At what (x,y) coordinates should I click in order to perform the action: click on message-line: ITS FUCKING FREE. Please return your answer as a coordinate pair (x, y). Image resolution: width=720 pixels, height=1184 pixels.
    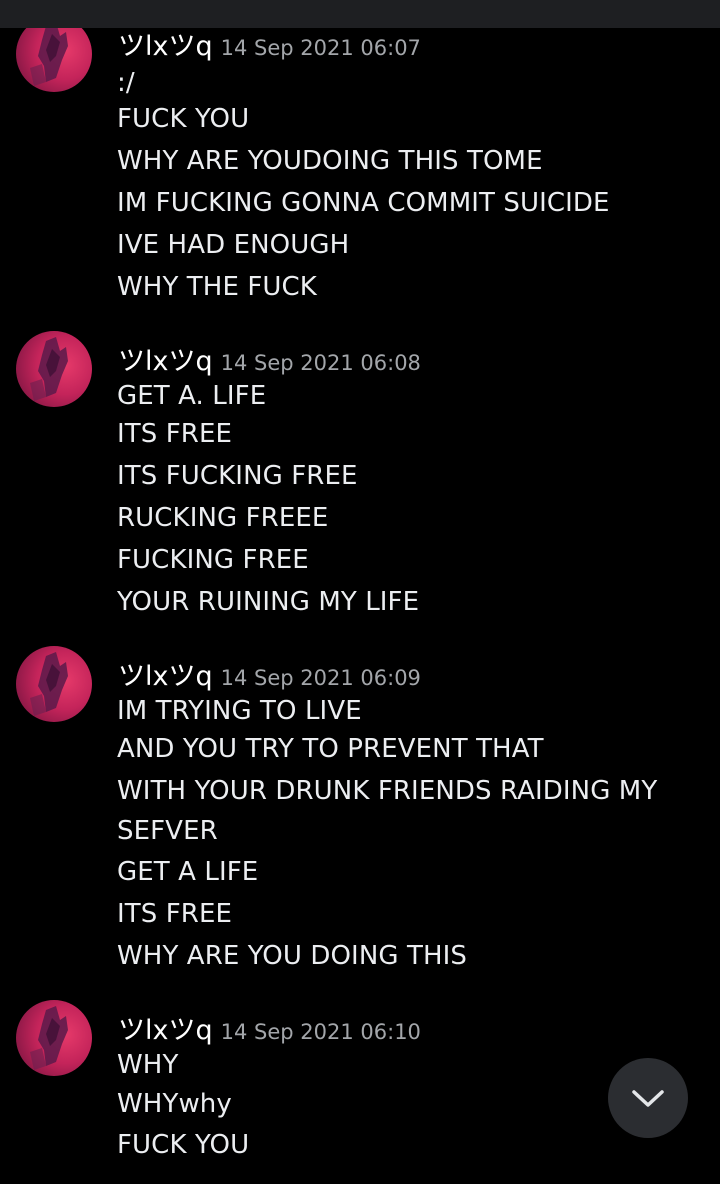
    Looking at the image, I should click on (237, 476).